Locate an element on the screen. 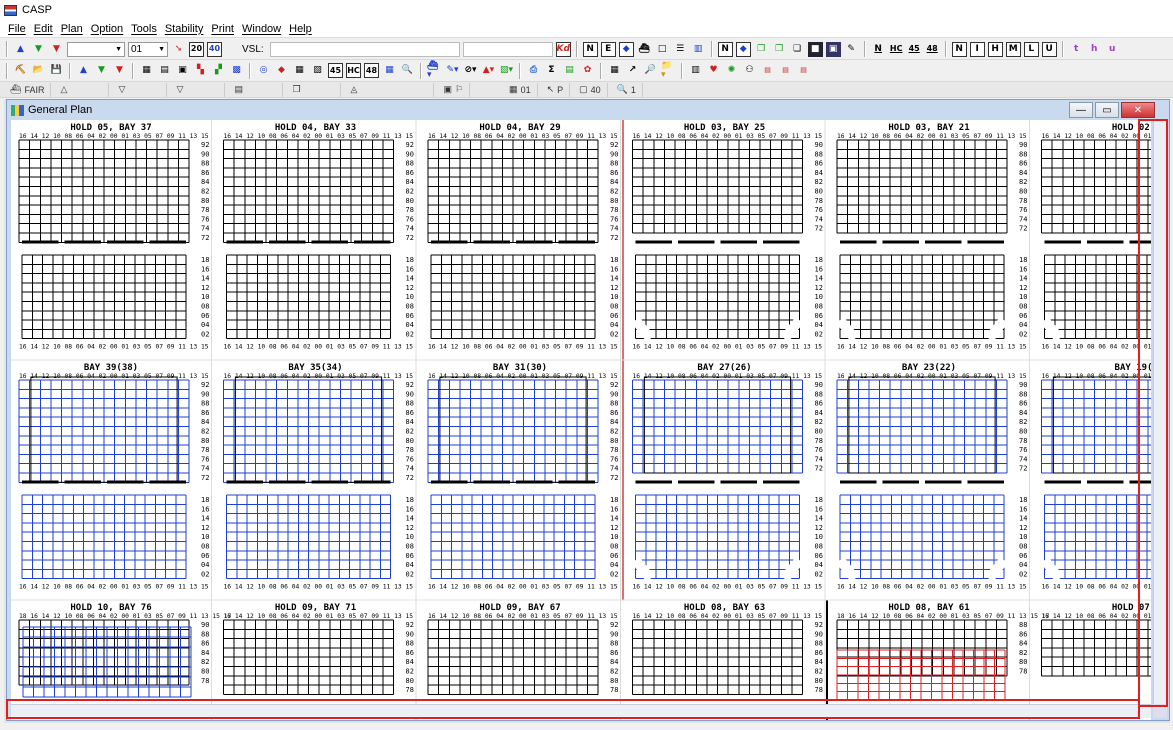 Image resolution: width=1173 pixels, height=730 pixels. filter-u-button: U is located at coordinates (1049, 49).